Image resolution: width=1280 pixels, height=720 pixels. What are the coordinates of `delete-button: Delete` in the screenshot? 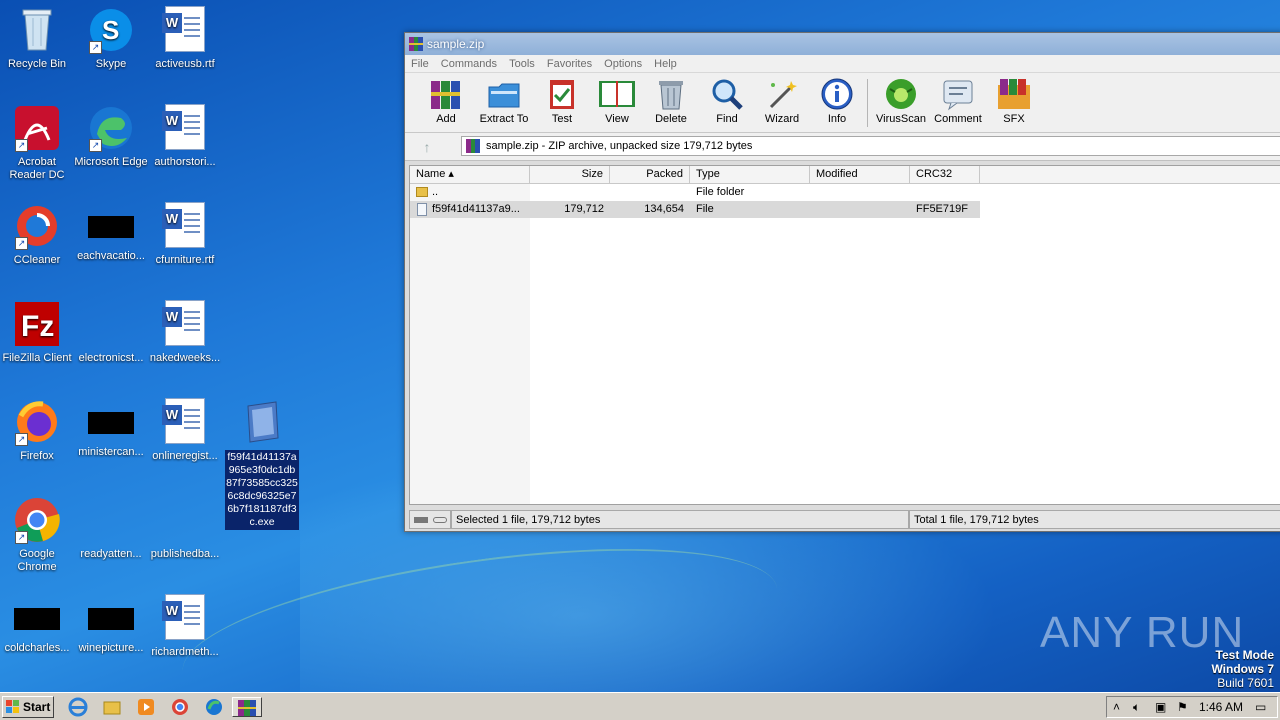 It's located at (671, 101).